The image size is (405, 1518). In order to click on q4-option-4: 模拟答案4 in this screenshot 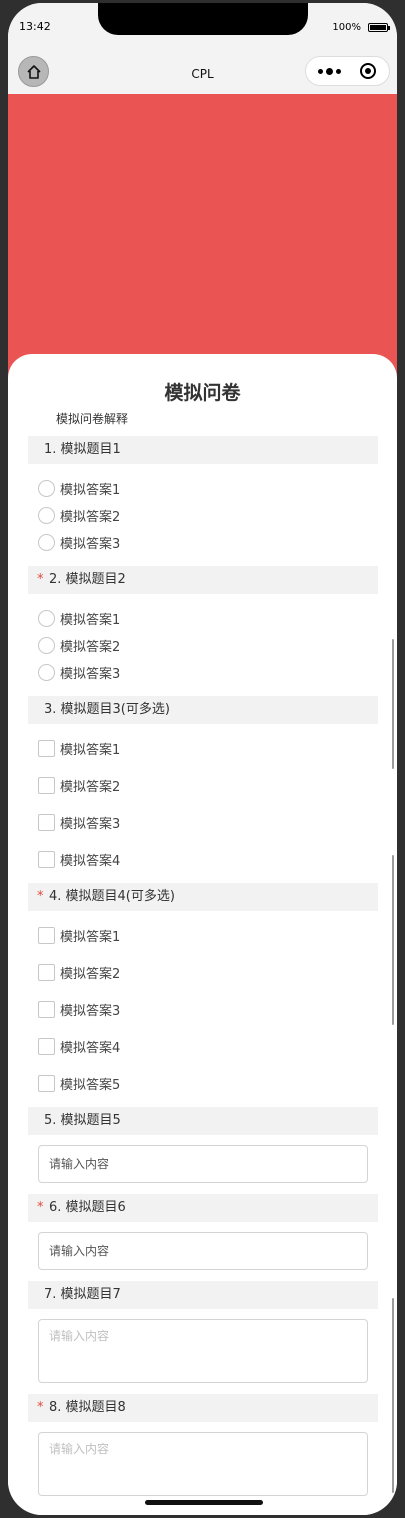, I will do `click(79, 1046)`.